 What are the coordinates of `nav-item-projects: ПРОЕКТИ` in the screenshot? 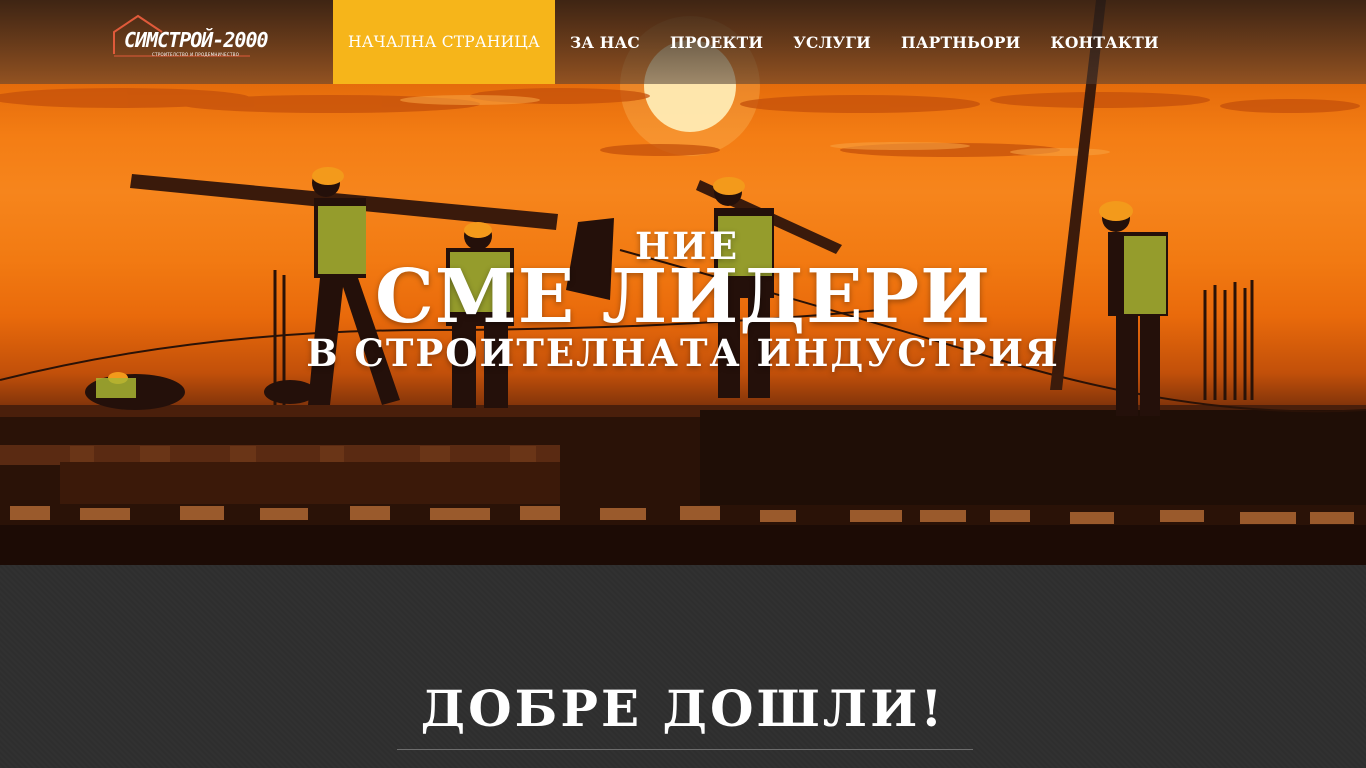 It's located at (716, 42).